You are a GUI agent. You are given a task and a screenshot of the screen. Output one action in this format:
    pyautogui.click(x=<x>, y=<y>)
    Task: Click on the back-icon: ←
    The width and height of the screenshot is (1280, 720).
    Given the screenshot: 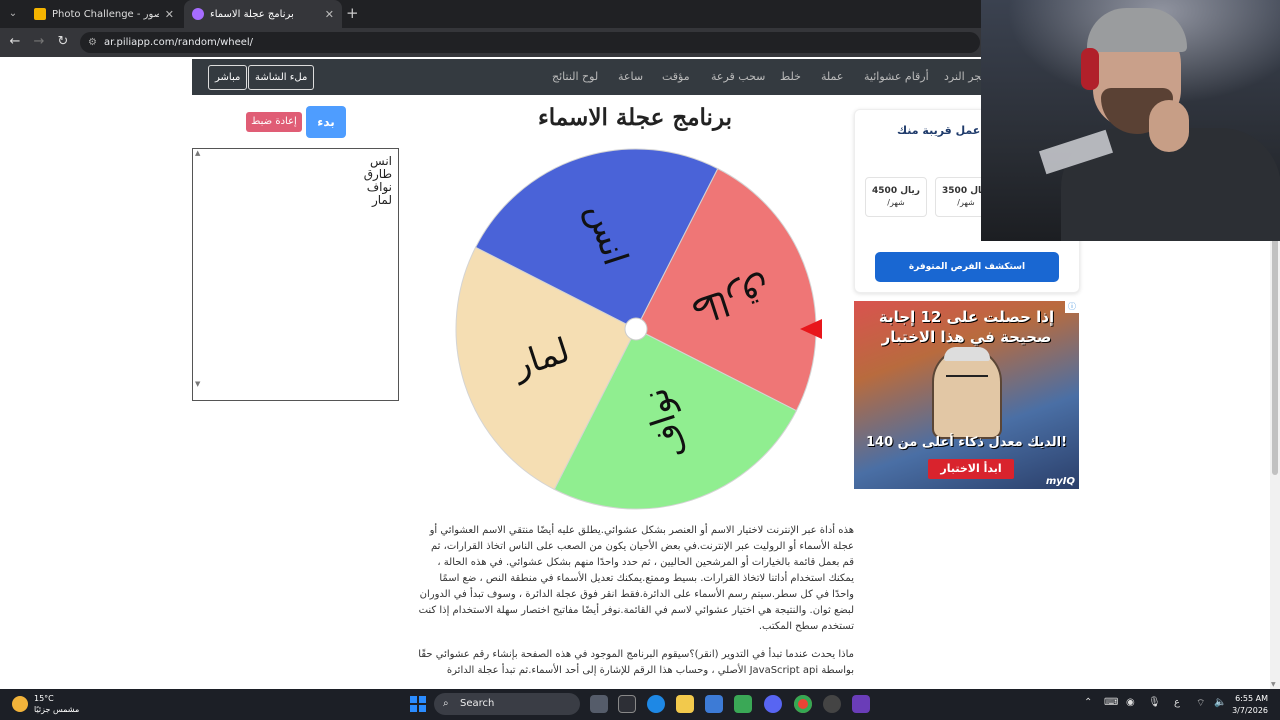 What is the action you would take?
    pyautogui.click(x=15, y=41)
    